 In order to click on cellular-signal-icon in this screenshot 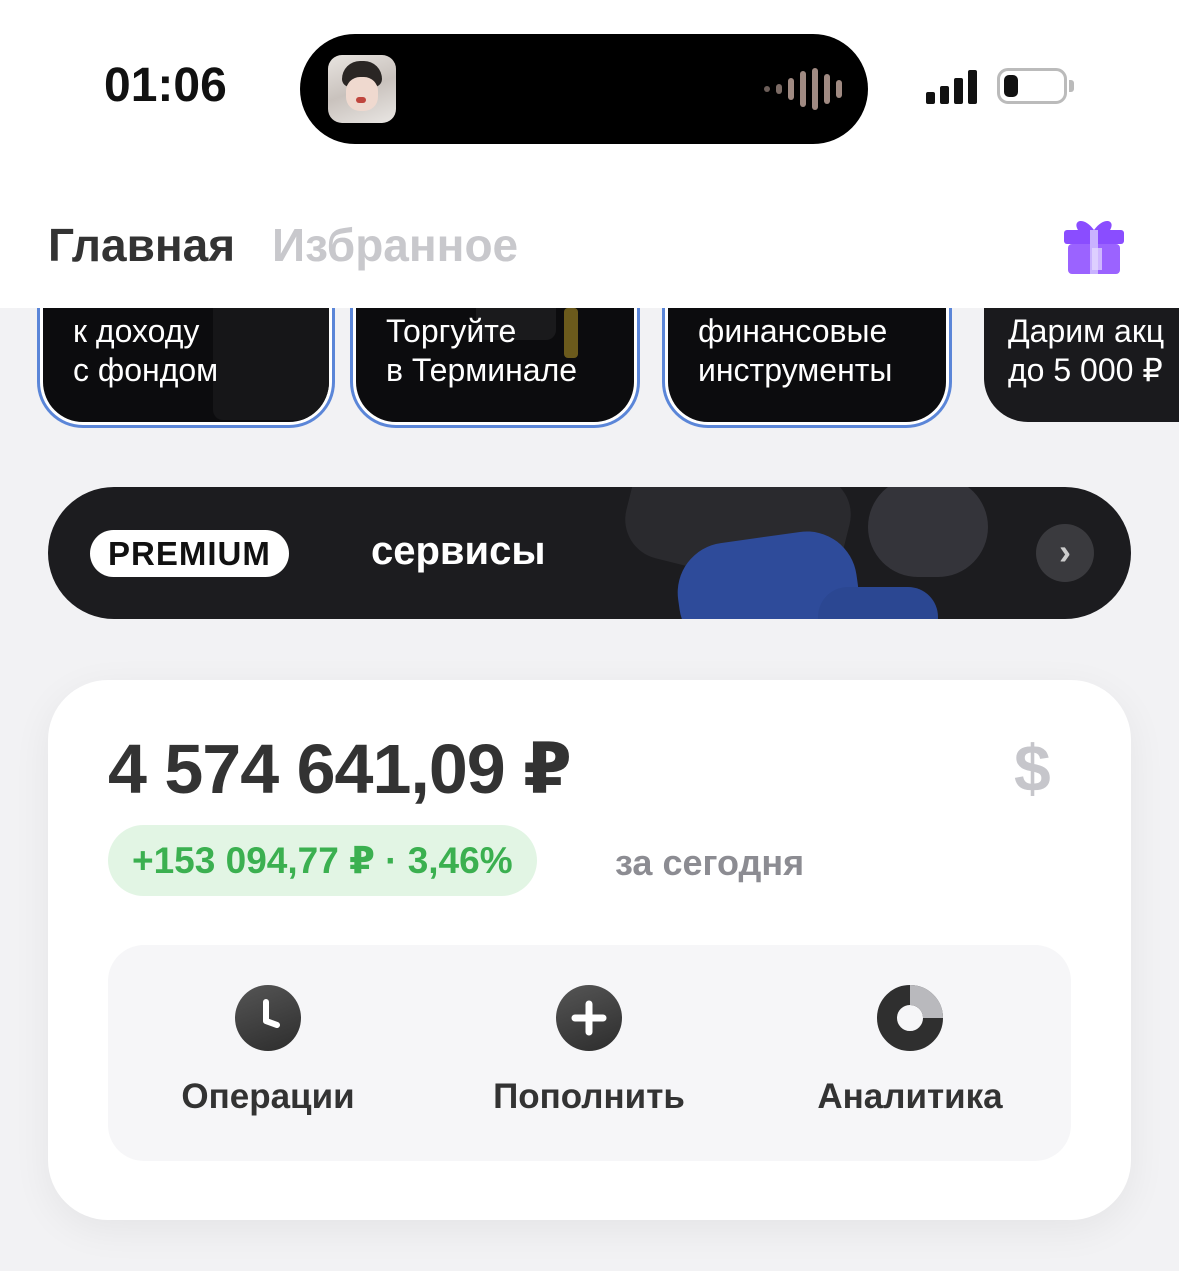, I will do `click(951, 86)`.